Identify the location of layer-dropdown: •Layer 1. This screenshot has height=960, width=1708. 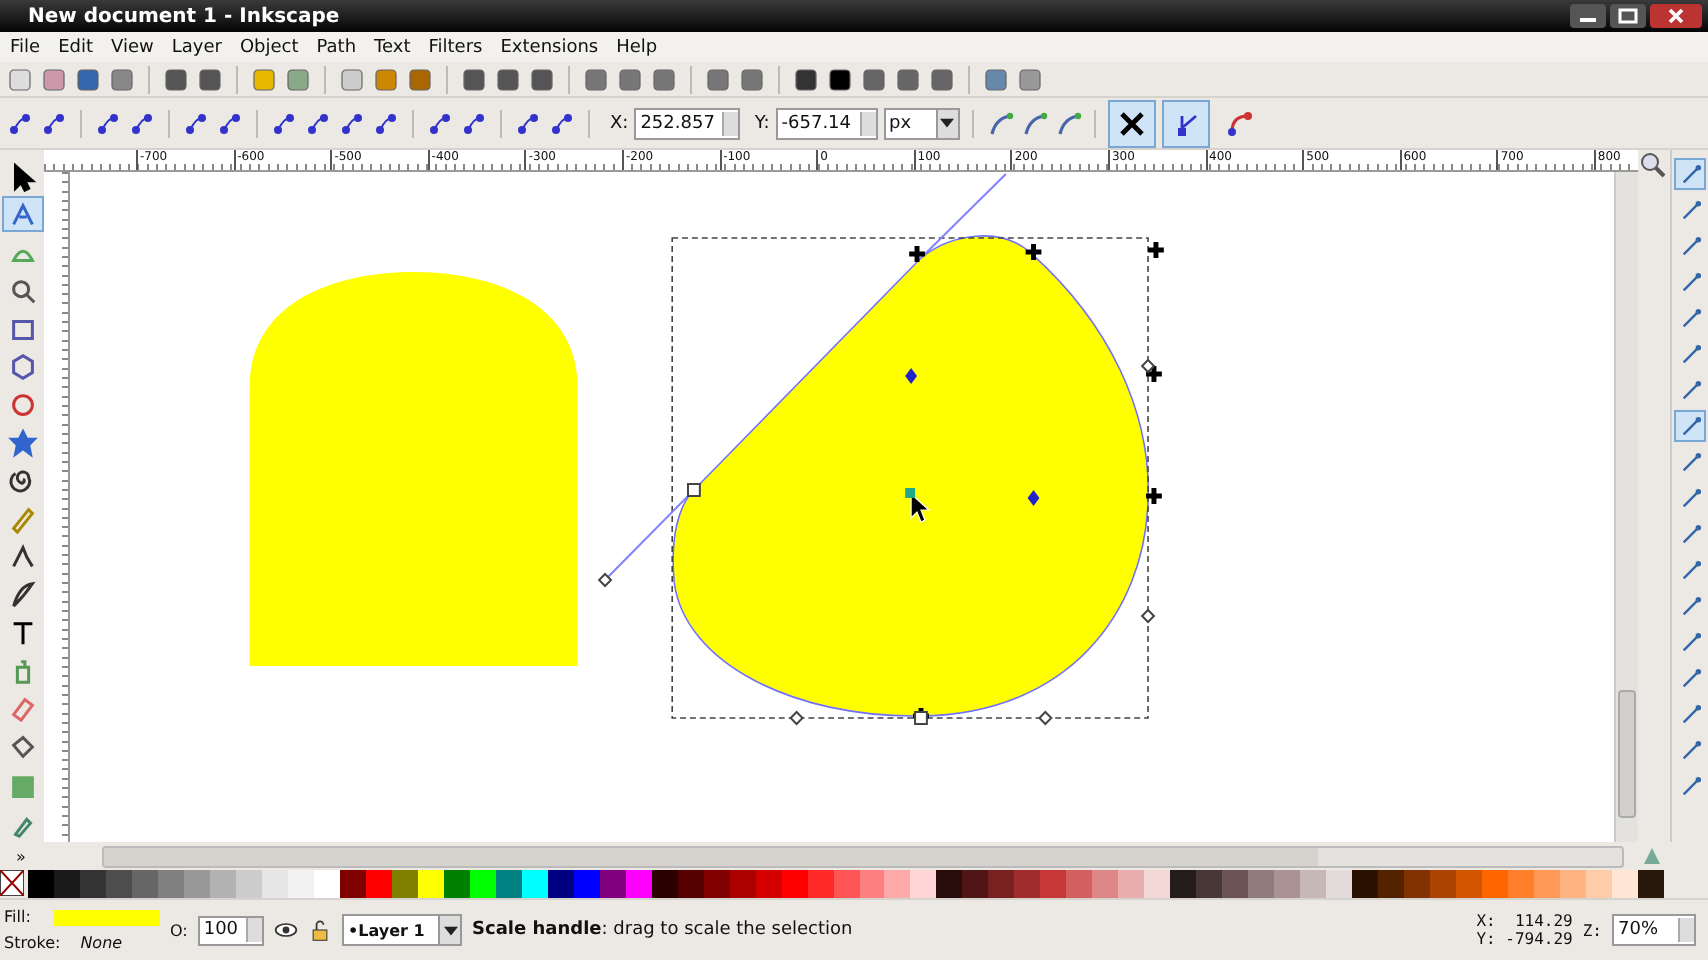
(402, 930).